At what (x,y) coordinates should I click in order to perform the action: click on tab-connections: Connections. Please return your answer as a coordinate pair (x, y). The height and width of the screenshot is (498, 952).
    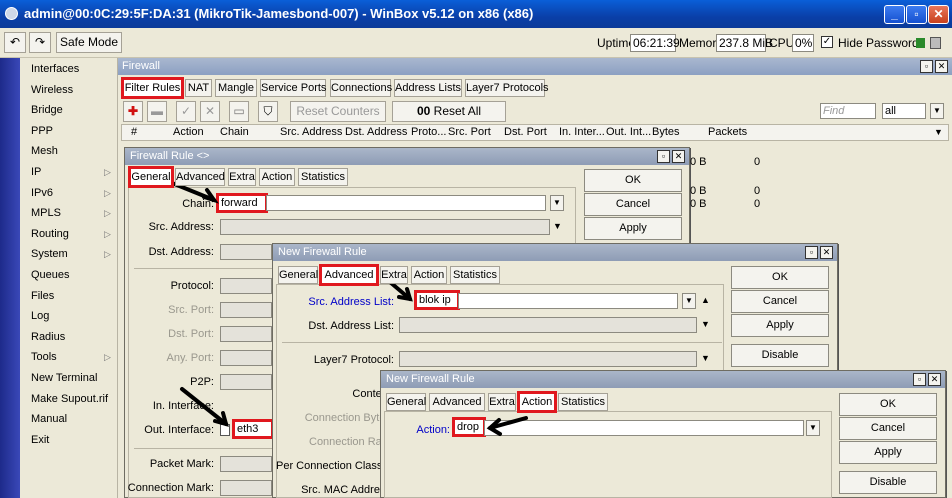
    Looking at the image, I should click on (361, 88).